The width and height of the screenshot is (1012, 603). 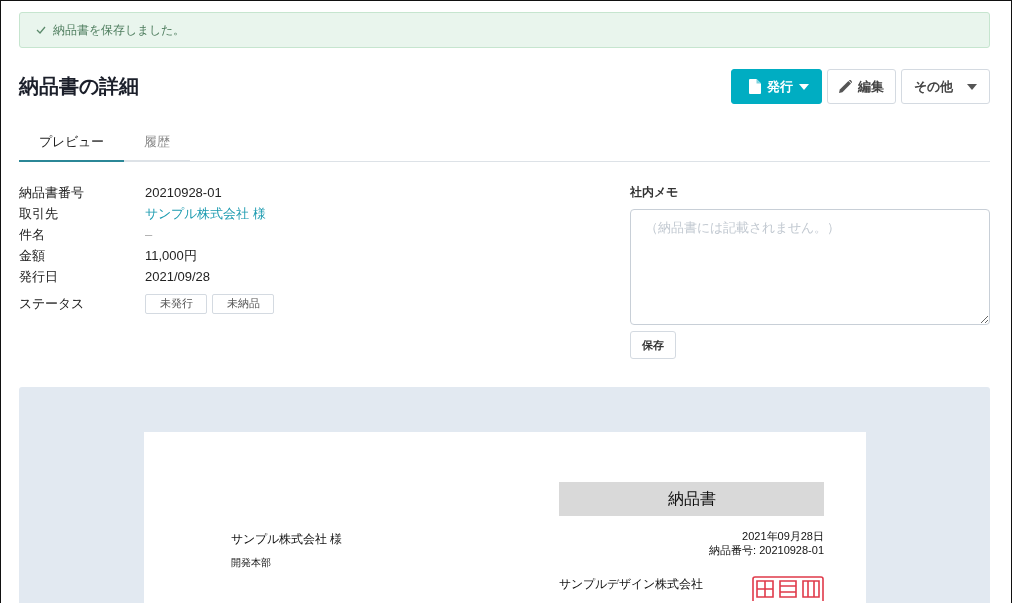 What do you see at coordinates (176, 303) in the screenshot?
I see `status-badge: 未発行` at bounding box center [176, 303].